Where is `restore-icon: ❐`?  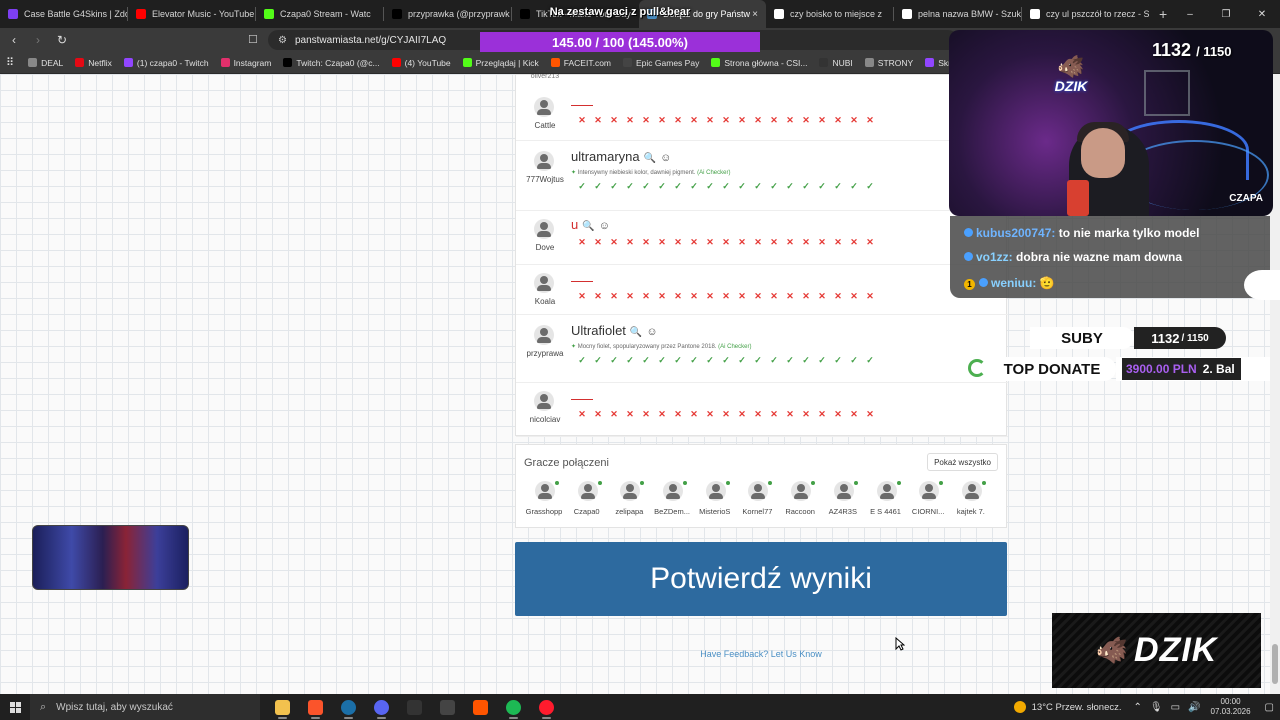
restore-icon: ❐ is located at coordinates (1226, 14).